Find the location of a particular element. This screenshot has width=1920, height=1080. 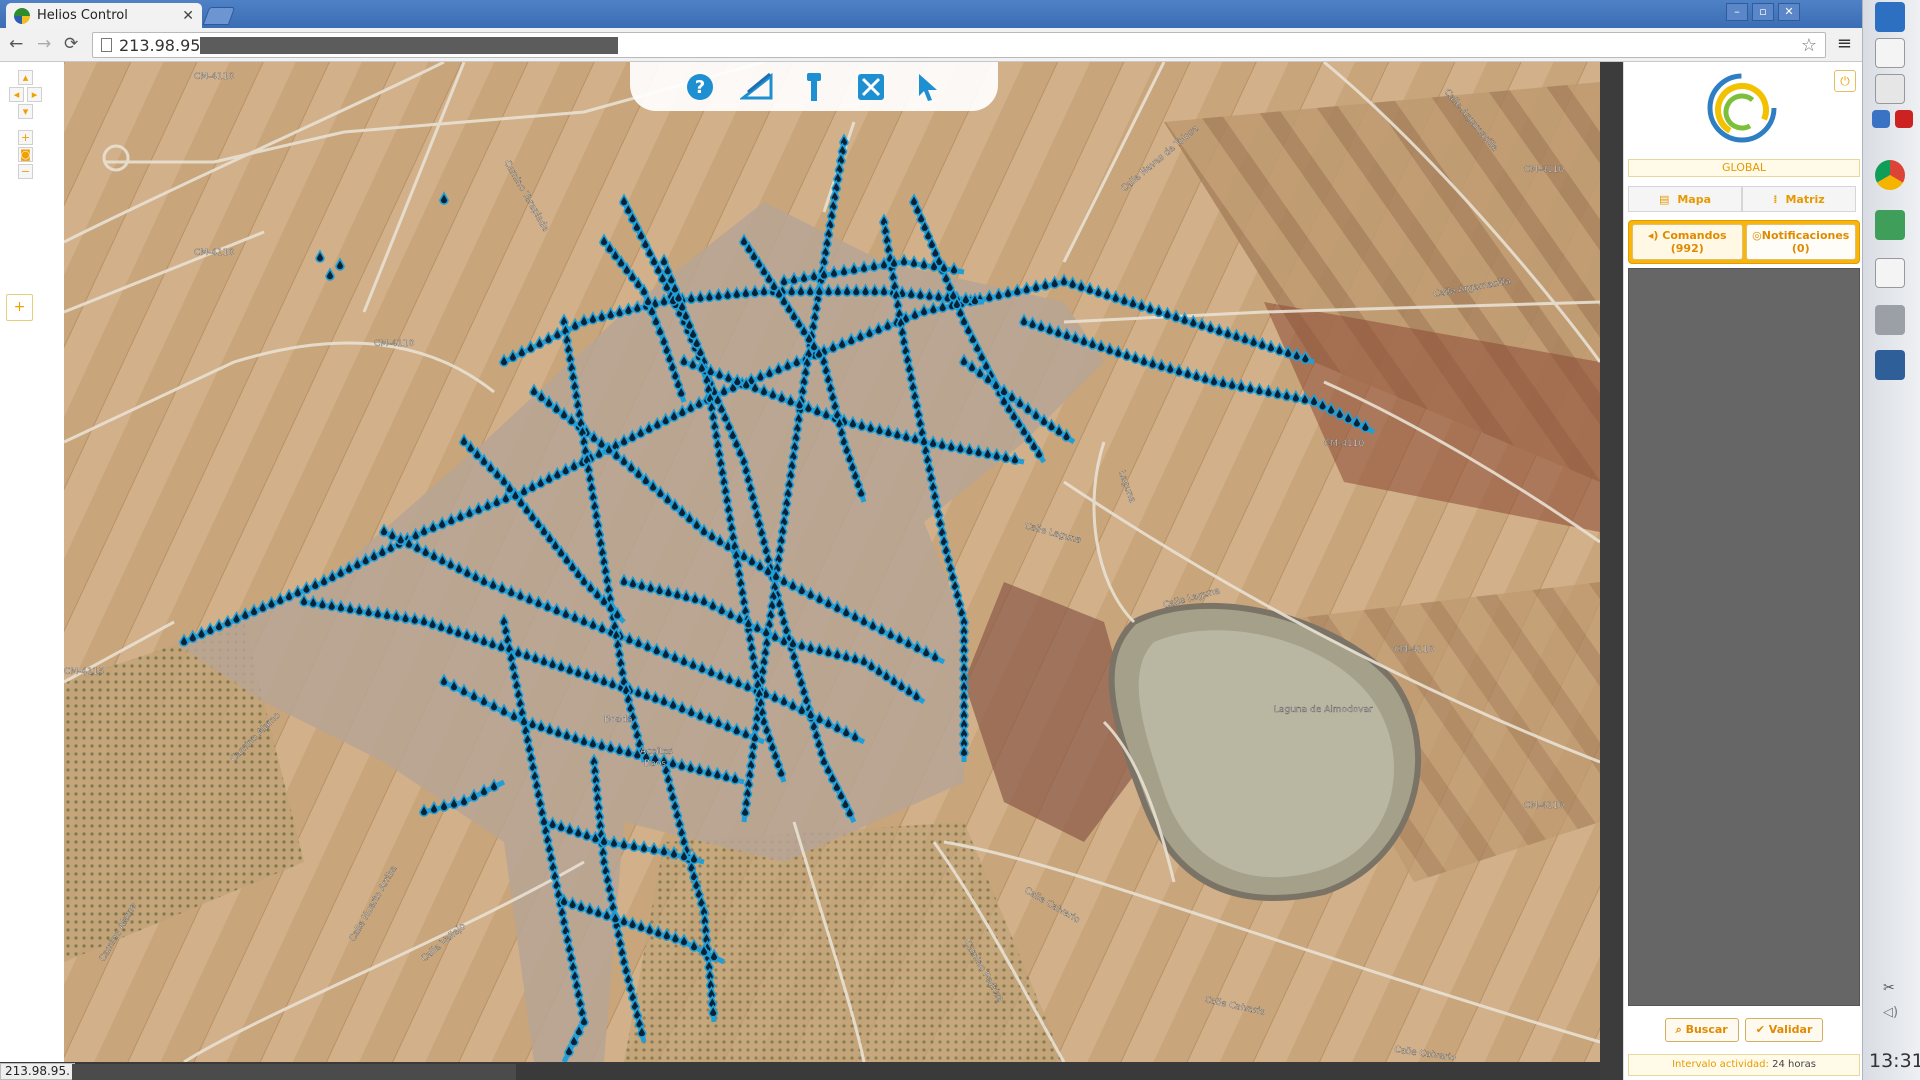

clock: 13:31 is located at coordinates (1894, 1061).